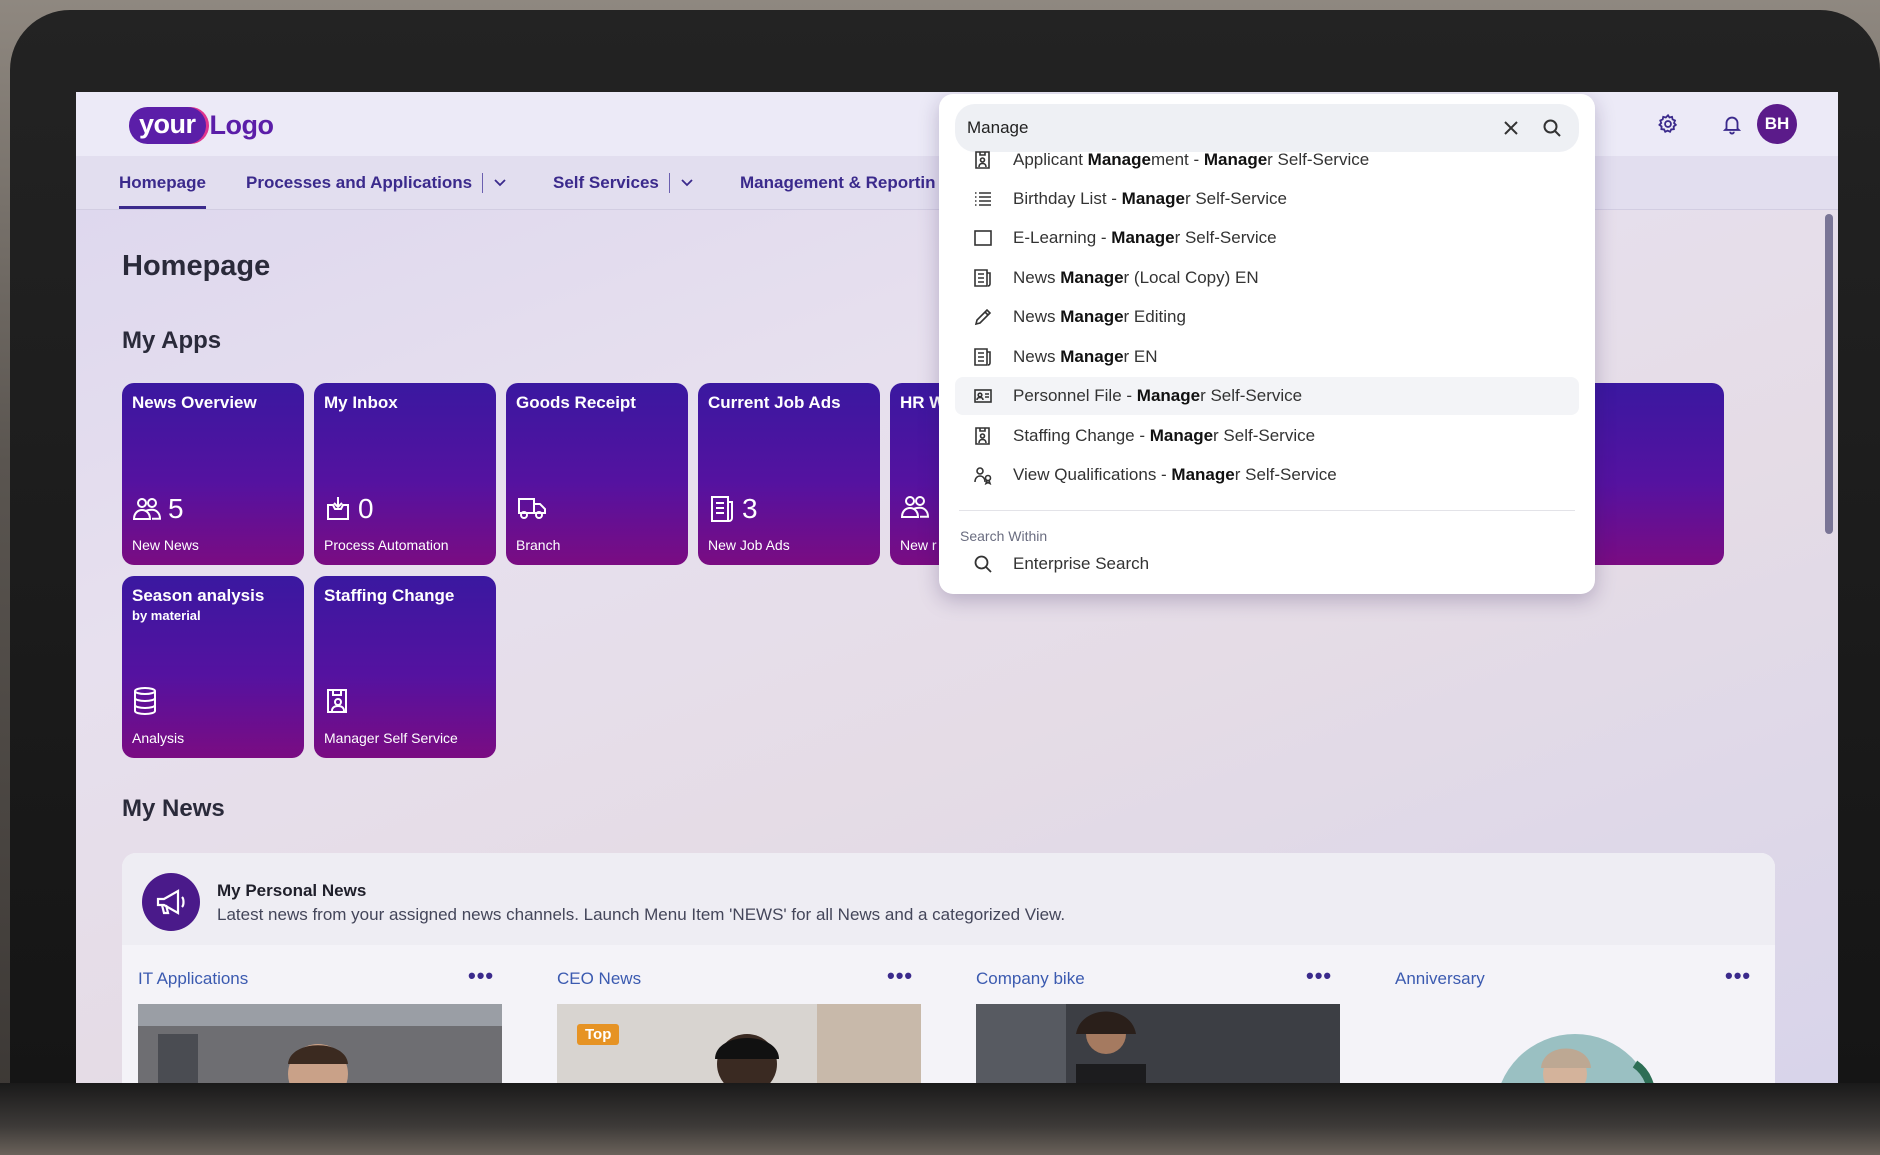 This screenshot has height=1155, width=1880. I want to click on suggestion-item: News Manager EN, so click(1267, 357).